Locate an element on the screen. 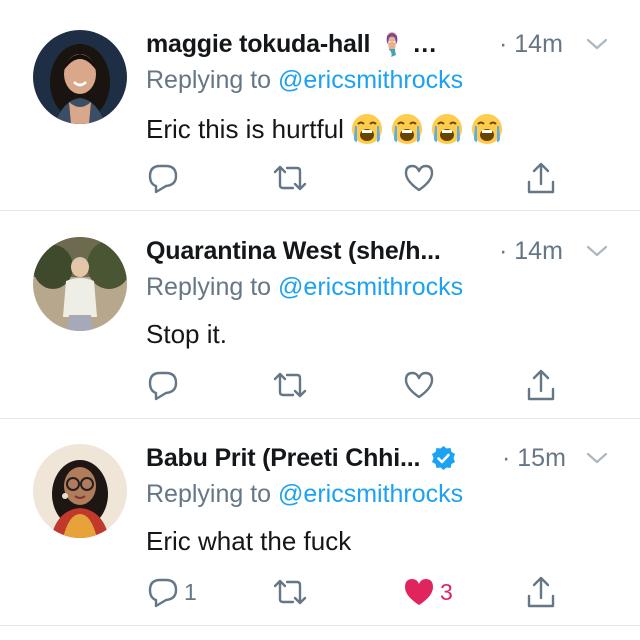 The height and width of the screenshot is (640, 640). tweet-text-content: Eric what the fuck is located at coordinates (249, 541).